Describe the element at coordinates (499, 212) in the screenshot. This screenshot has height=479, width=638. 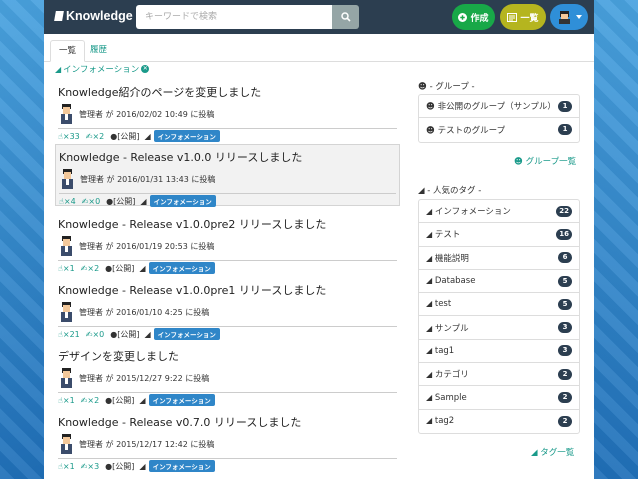
I see `tag-item: ◢ インフォメーション 22` at that location.